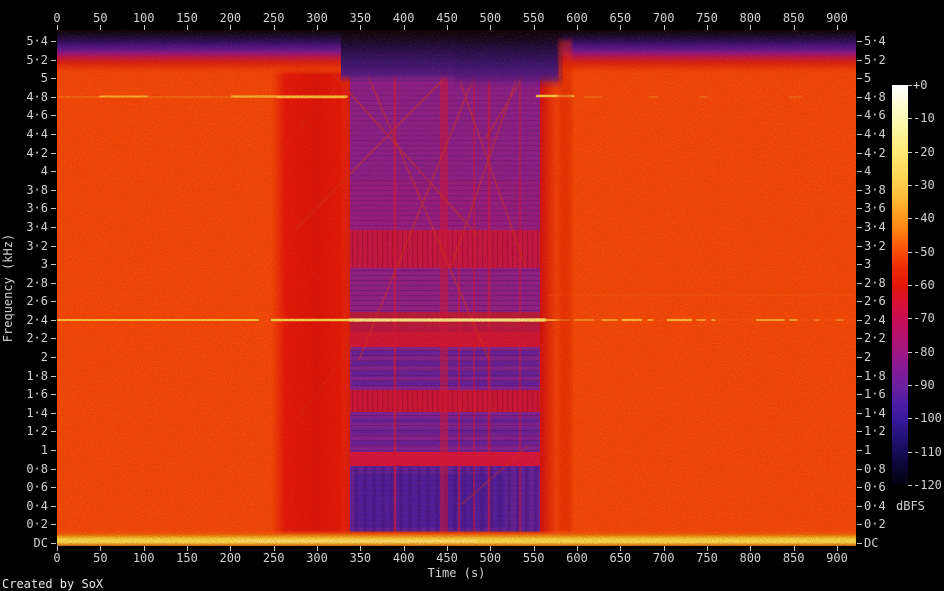 Image resolution: width=944 pixels, height=591 pixels. What do you see at coordinates (875, 431) in the screenshot?
I see `freq-tick-label-right: 1·2` at bounding box center [875, 431].